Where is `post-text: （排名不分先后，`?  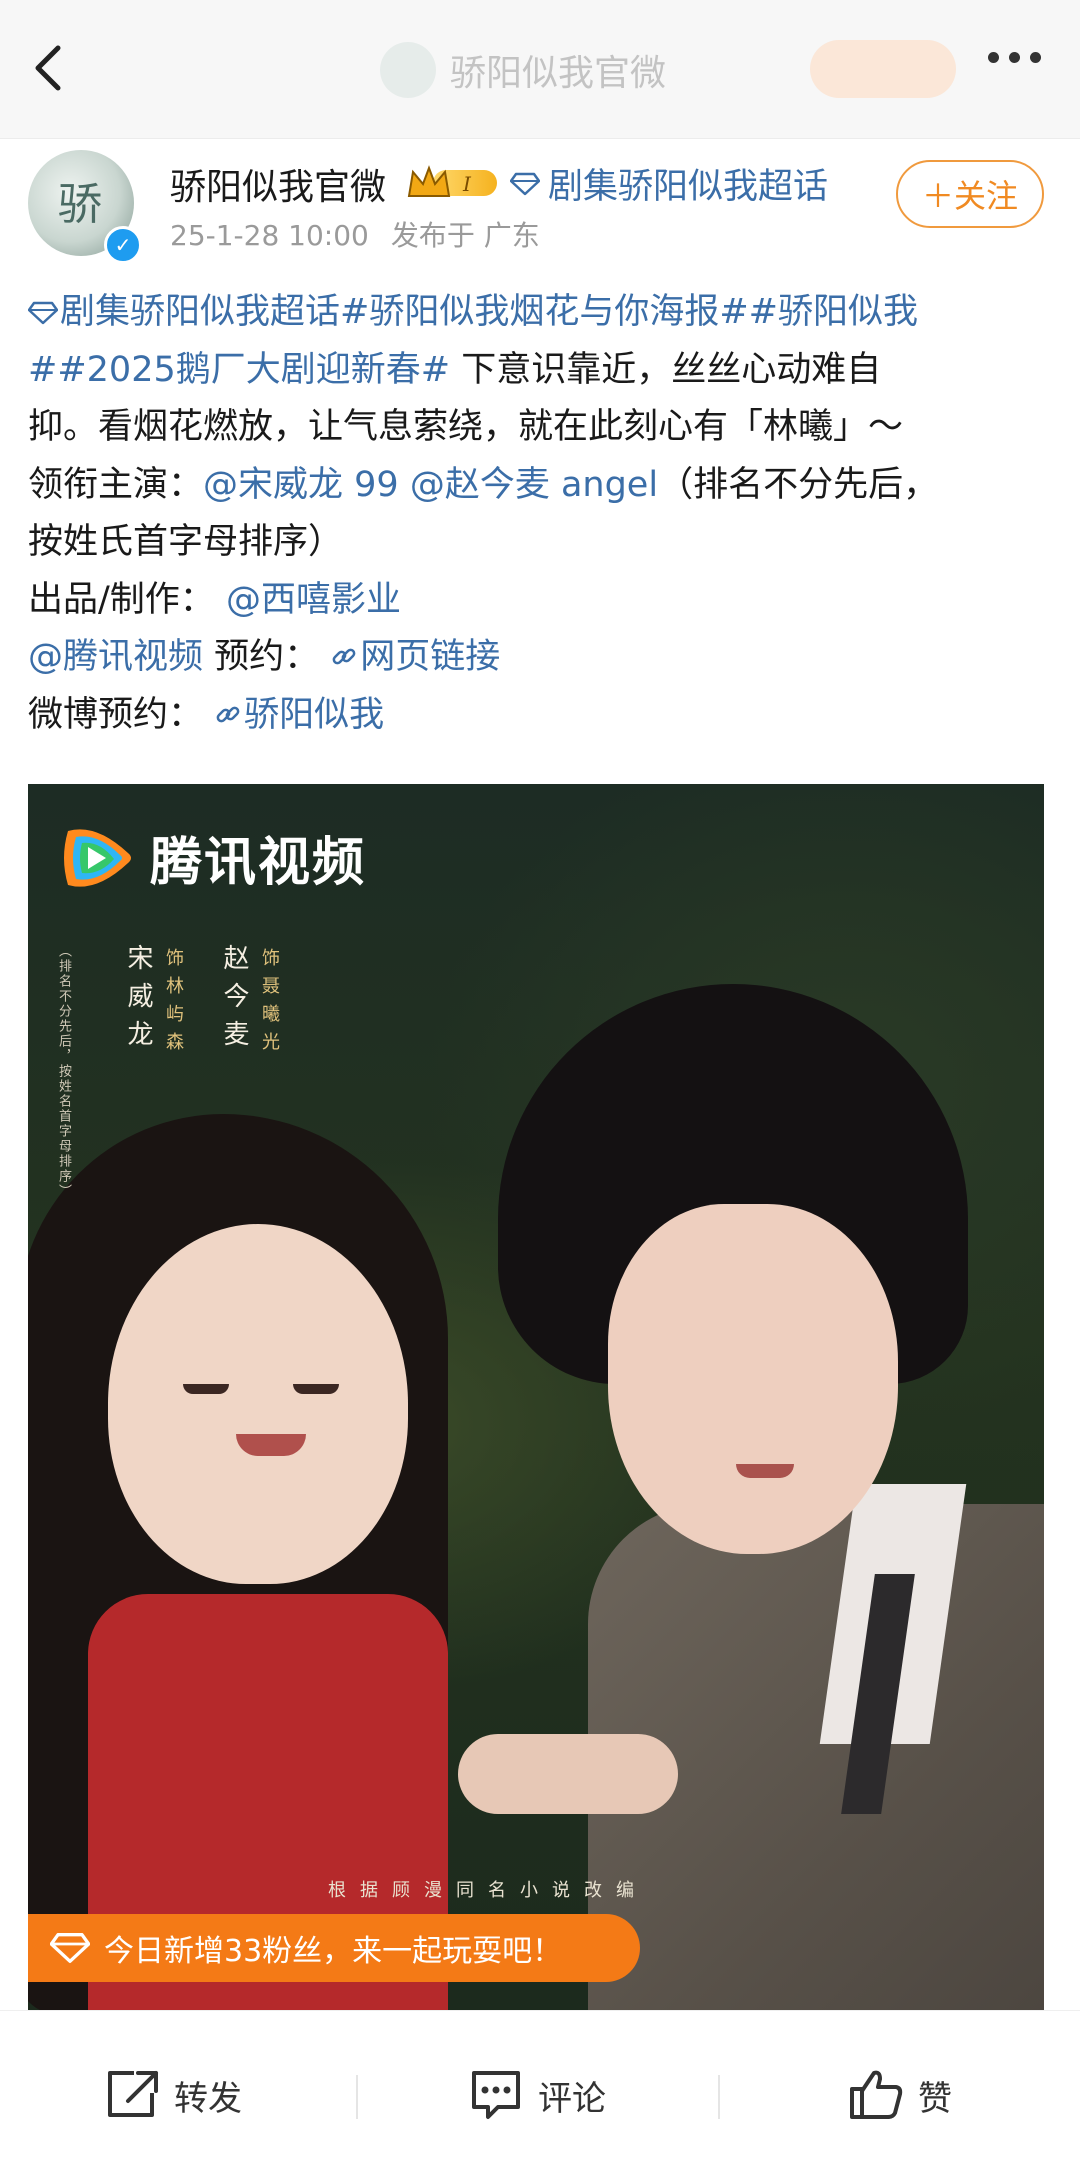 post-text: （排名不分先后， is located at coordinates (798, 484).